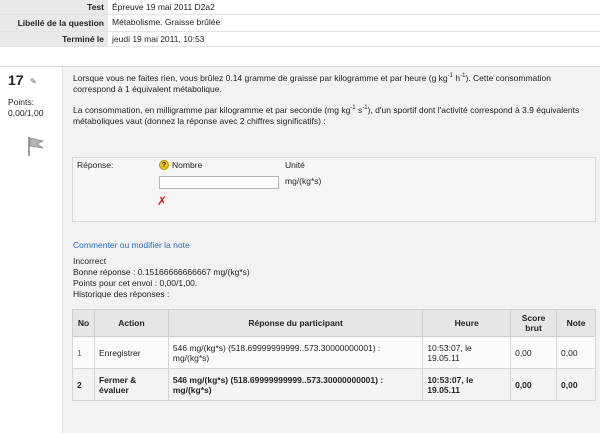 This screenshot has height=433, width=600. I want to click on history-no: 2, so click(83, 384).